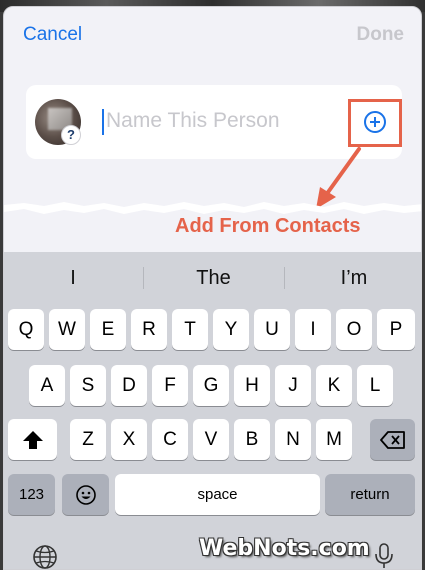 The height and width of the screenshot is (570, 425). What do you see at coordinates (45, 557) in the screenshot?
I see `globe-icon` at bounding box center [45, 557].